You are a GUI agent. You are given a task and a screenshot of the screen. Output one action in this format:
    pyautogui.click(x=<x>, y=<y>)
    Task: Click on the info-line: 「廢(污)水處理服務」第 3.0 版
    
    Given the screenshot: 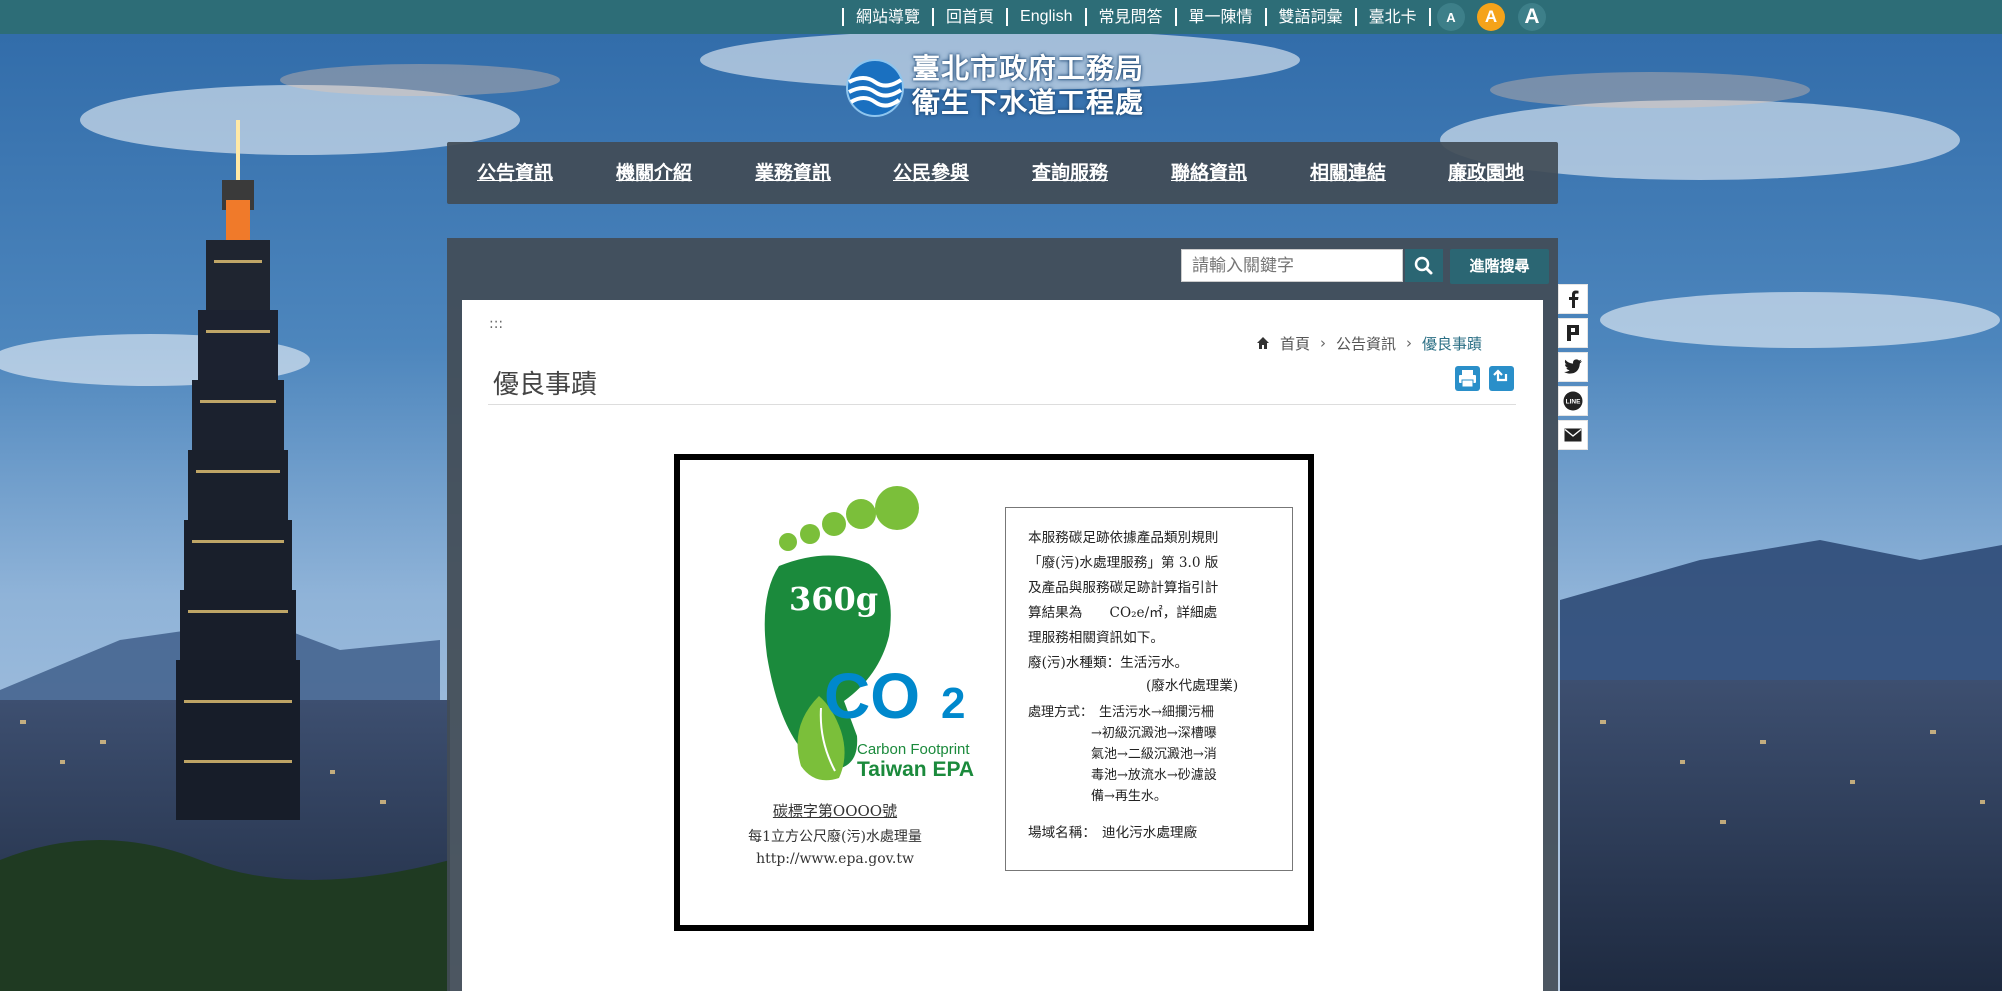 What is the action you would take?
    pyautogui.click(x=1123, y=563)
    